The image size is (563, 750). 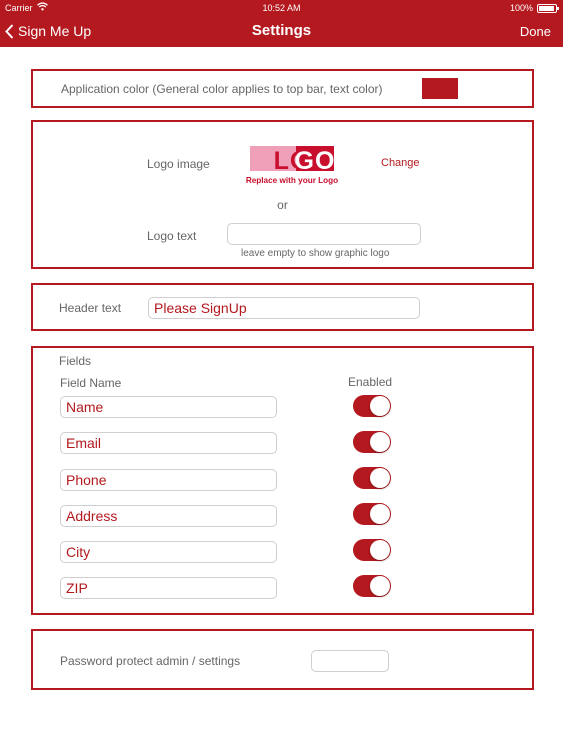 I want to click on battery-icon, so click(x=548, y=8).